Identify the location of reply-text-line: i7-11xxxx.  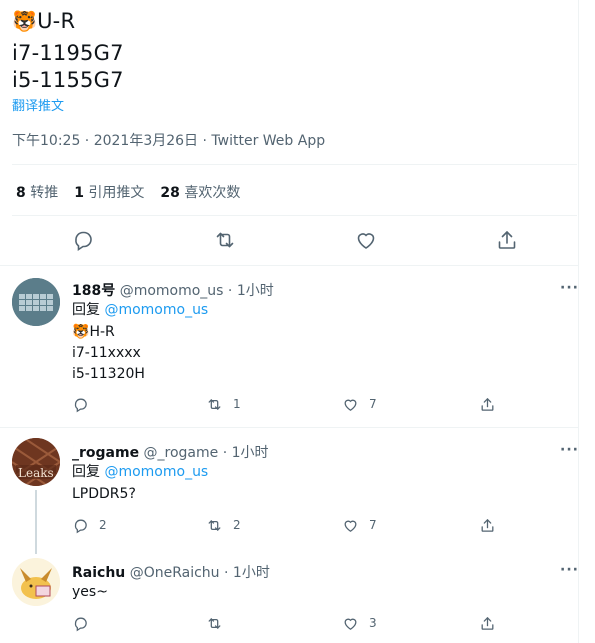
(106, 353).